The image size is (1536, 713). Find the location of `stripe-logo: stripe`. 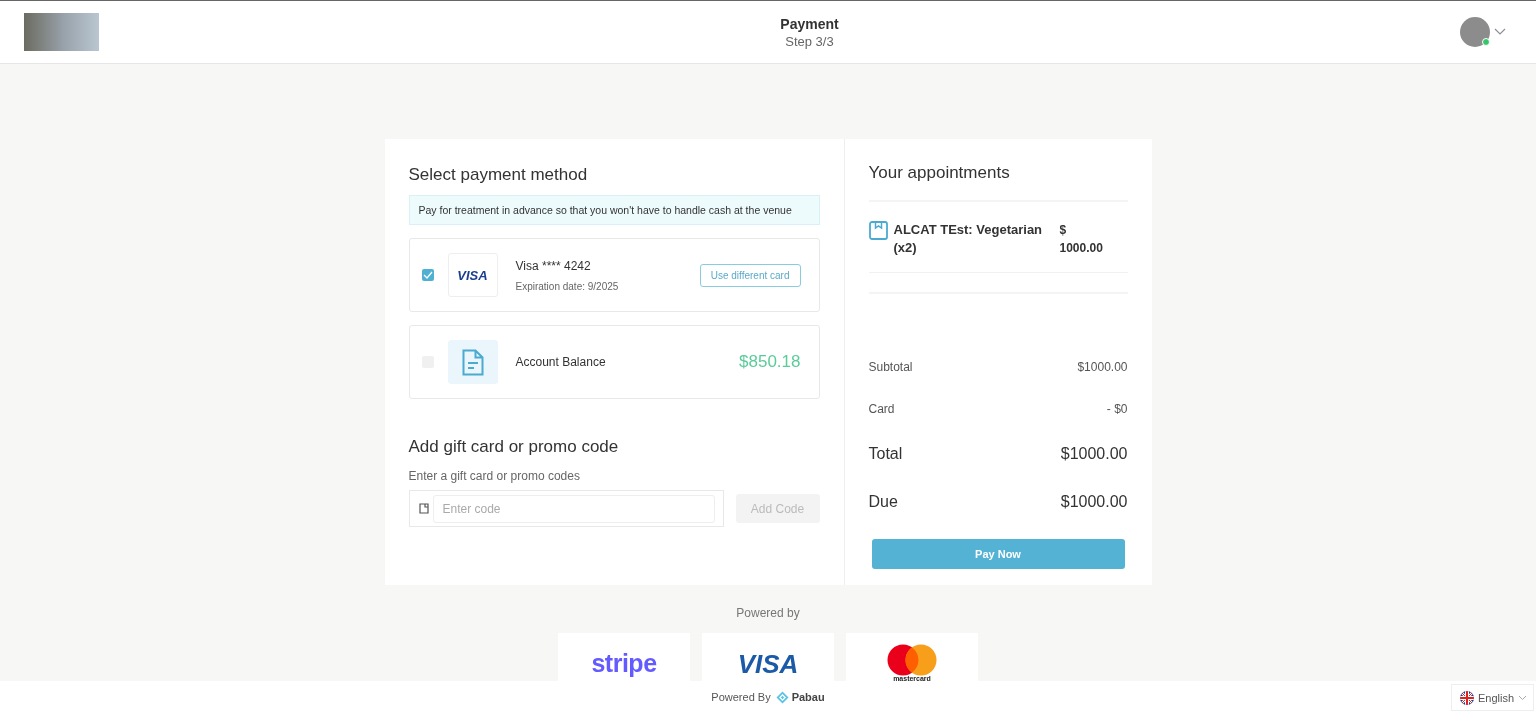

stripe-logo: stripe is located at coordinates (624, 663).